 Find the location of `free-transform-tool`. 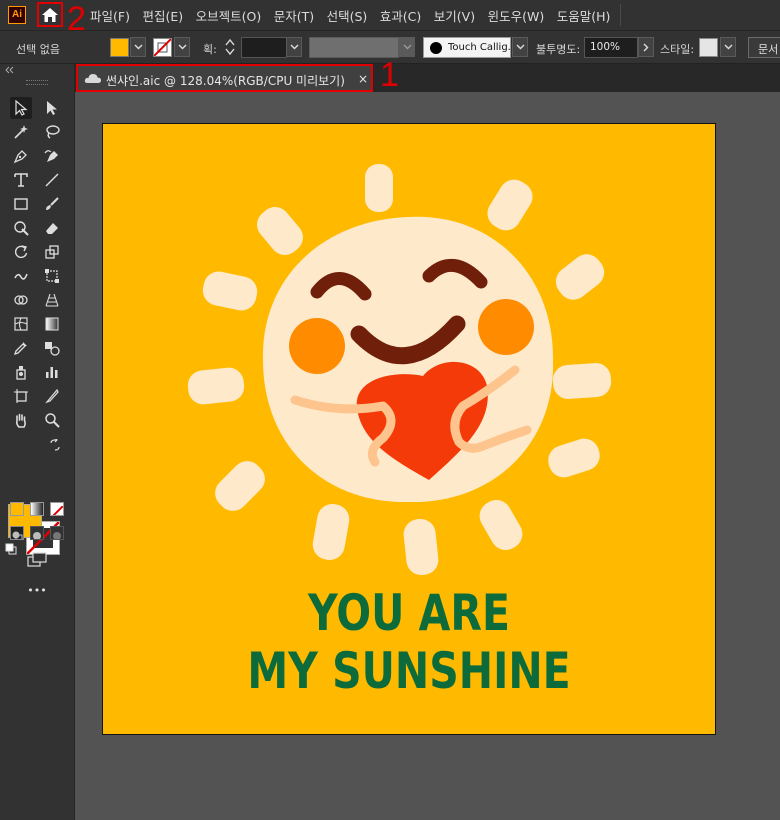

free-transform-tool is located at coordinates (52, 276).